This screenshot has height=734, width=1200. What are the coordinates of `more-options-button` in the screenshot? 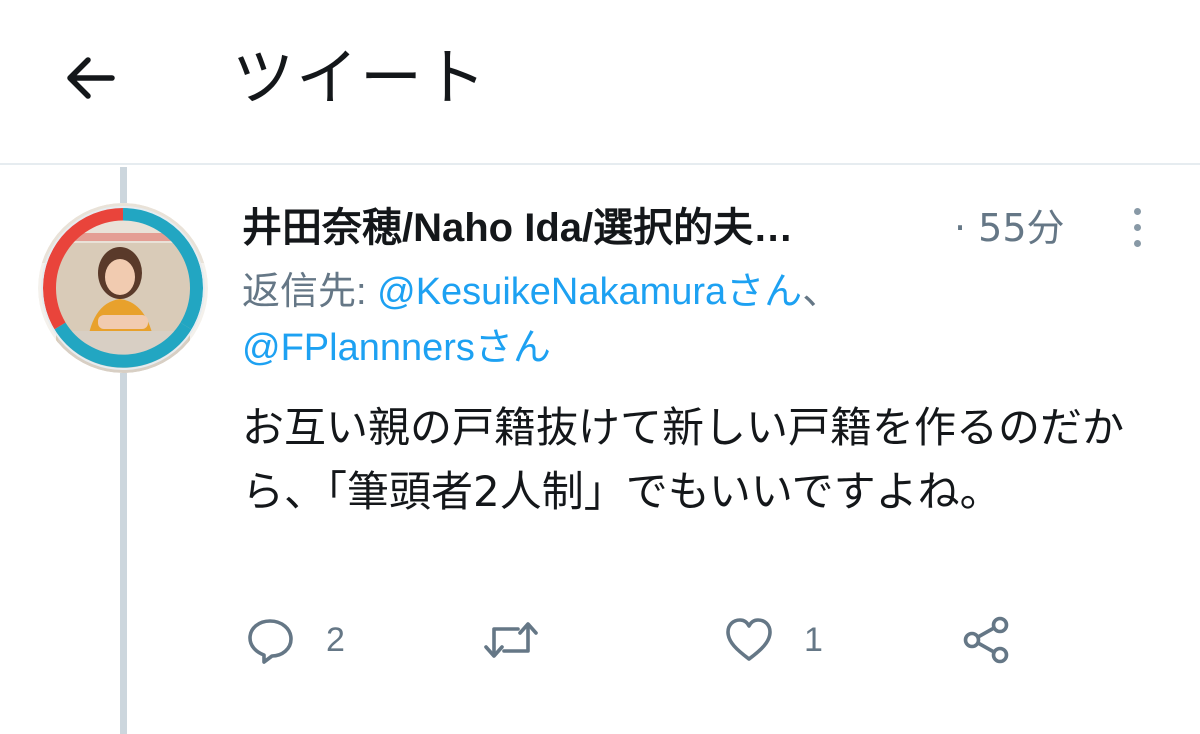 It's located at (1137, 227).